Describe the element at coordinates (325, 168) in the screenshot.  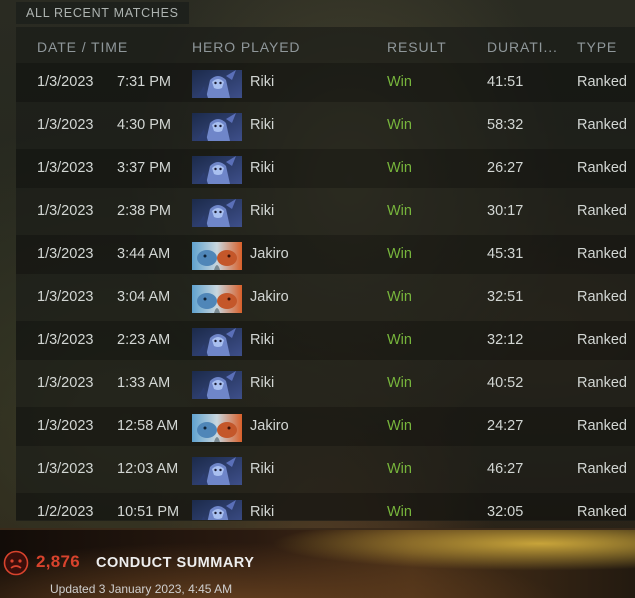
I see `match-row: 1/3/2023 3:37 PM Riki Win 26:27 Ranked` at that location.